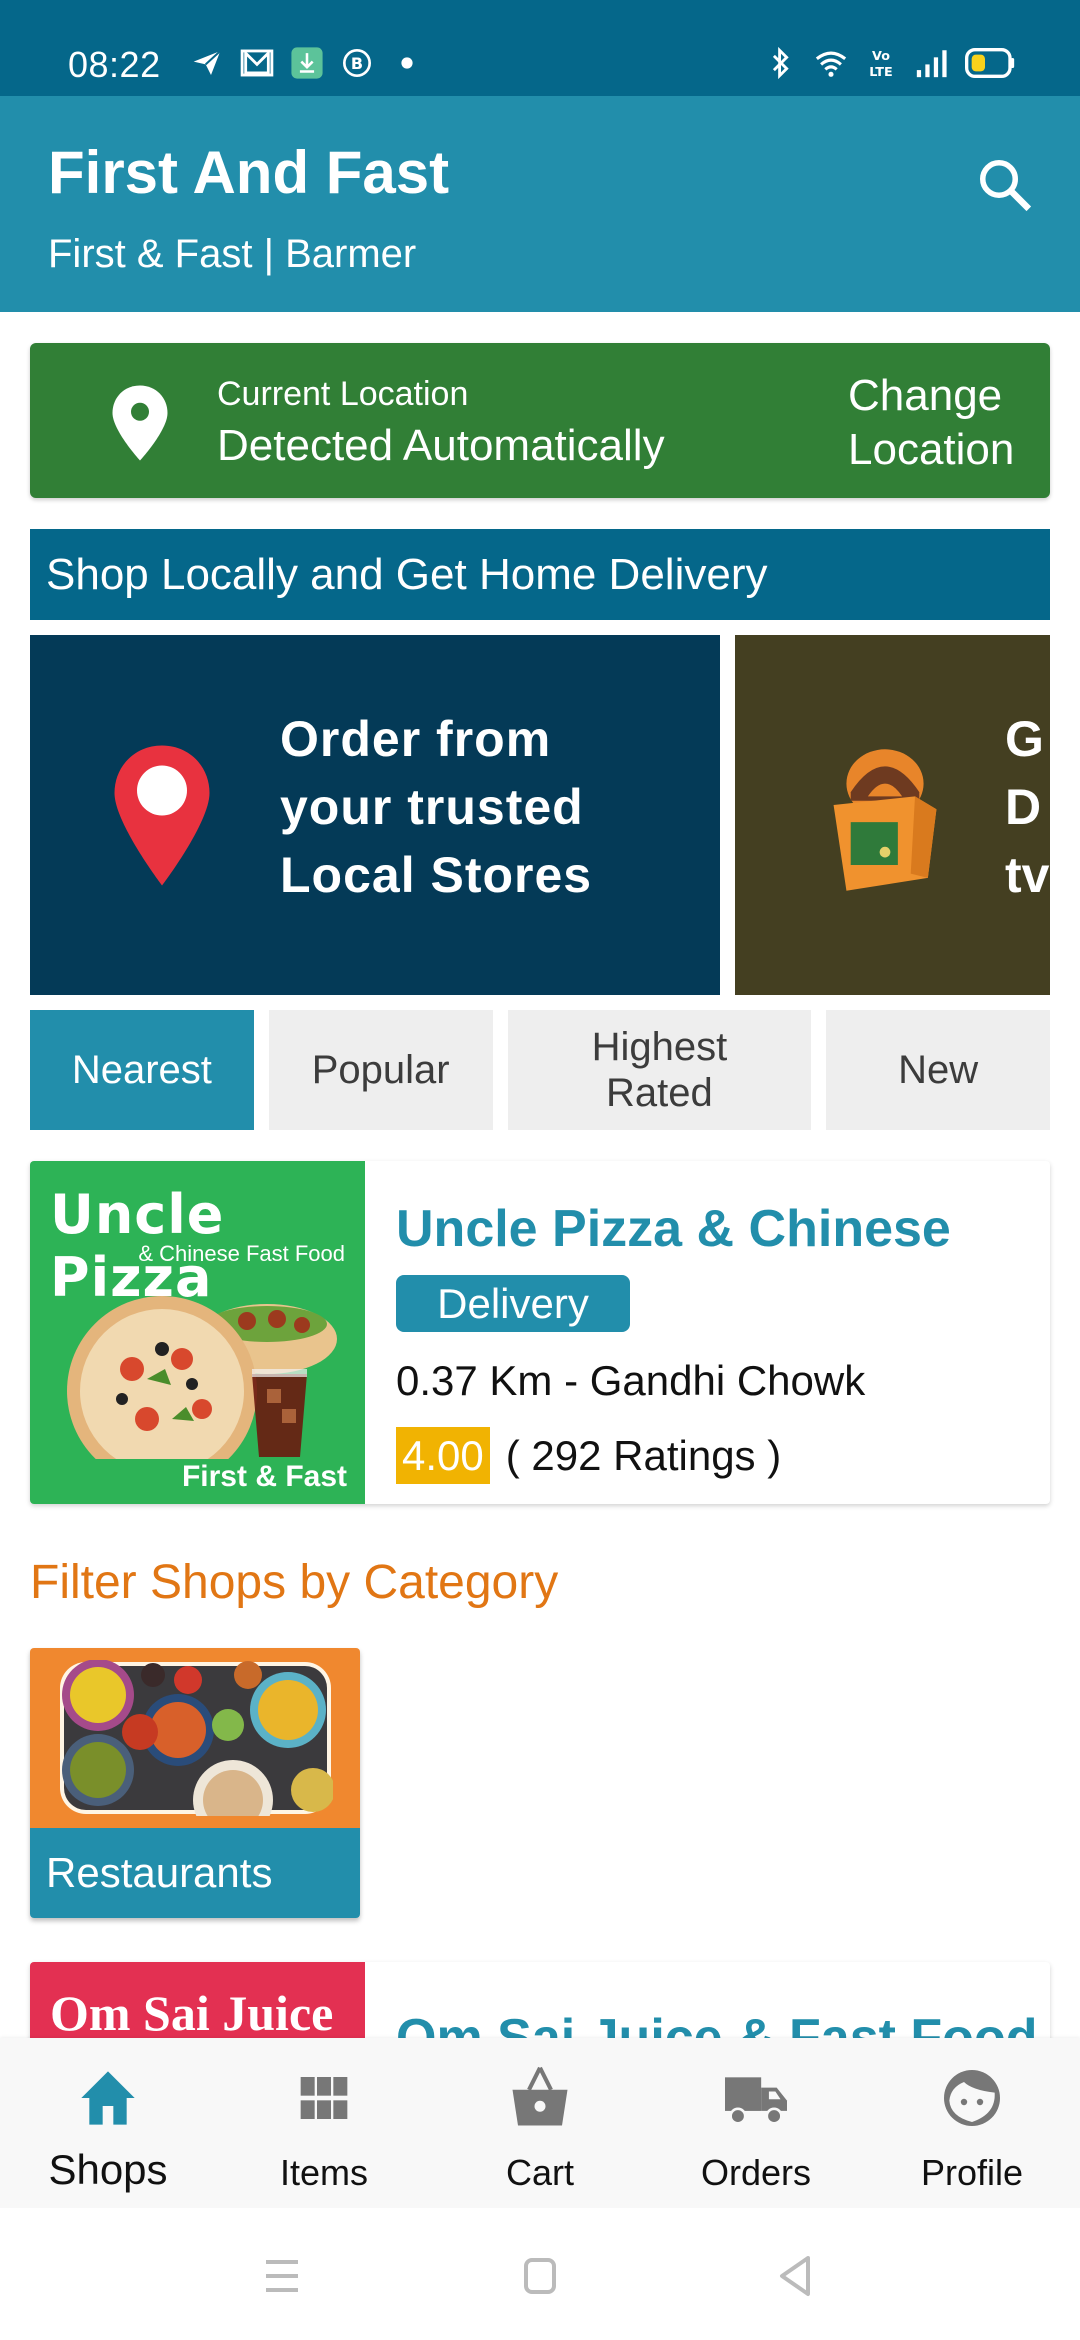  I want to click on app-title: First And Fast, so click(249, 172).